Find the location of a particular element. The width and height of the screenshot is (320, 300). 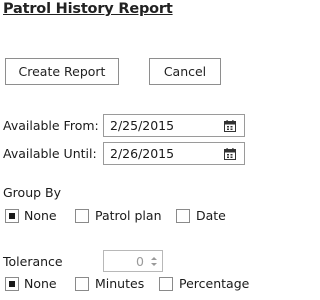

group-by-patrol-plan-label: Patrol plan is located at coordinates (128, 215).